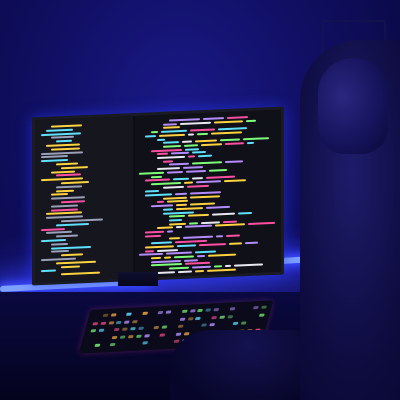 This screenshot has width=400, height=400. What do you see at coordinates (84, 199) in the screenshot?
I see `file-tree-panel` at bounding box center [84, 199].